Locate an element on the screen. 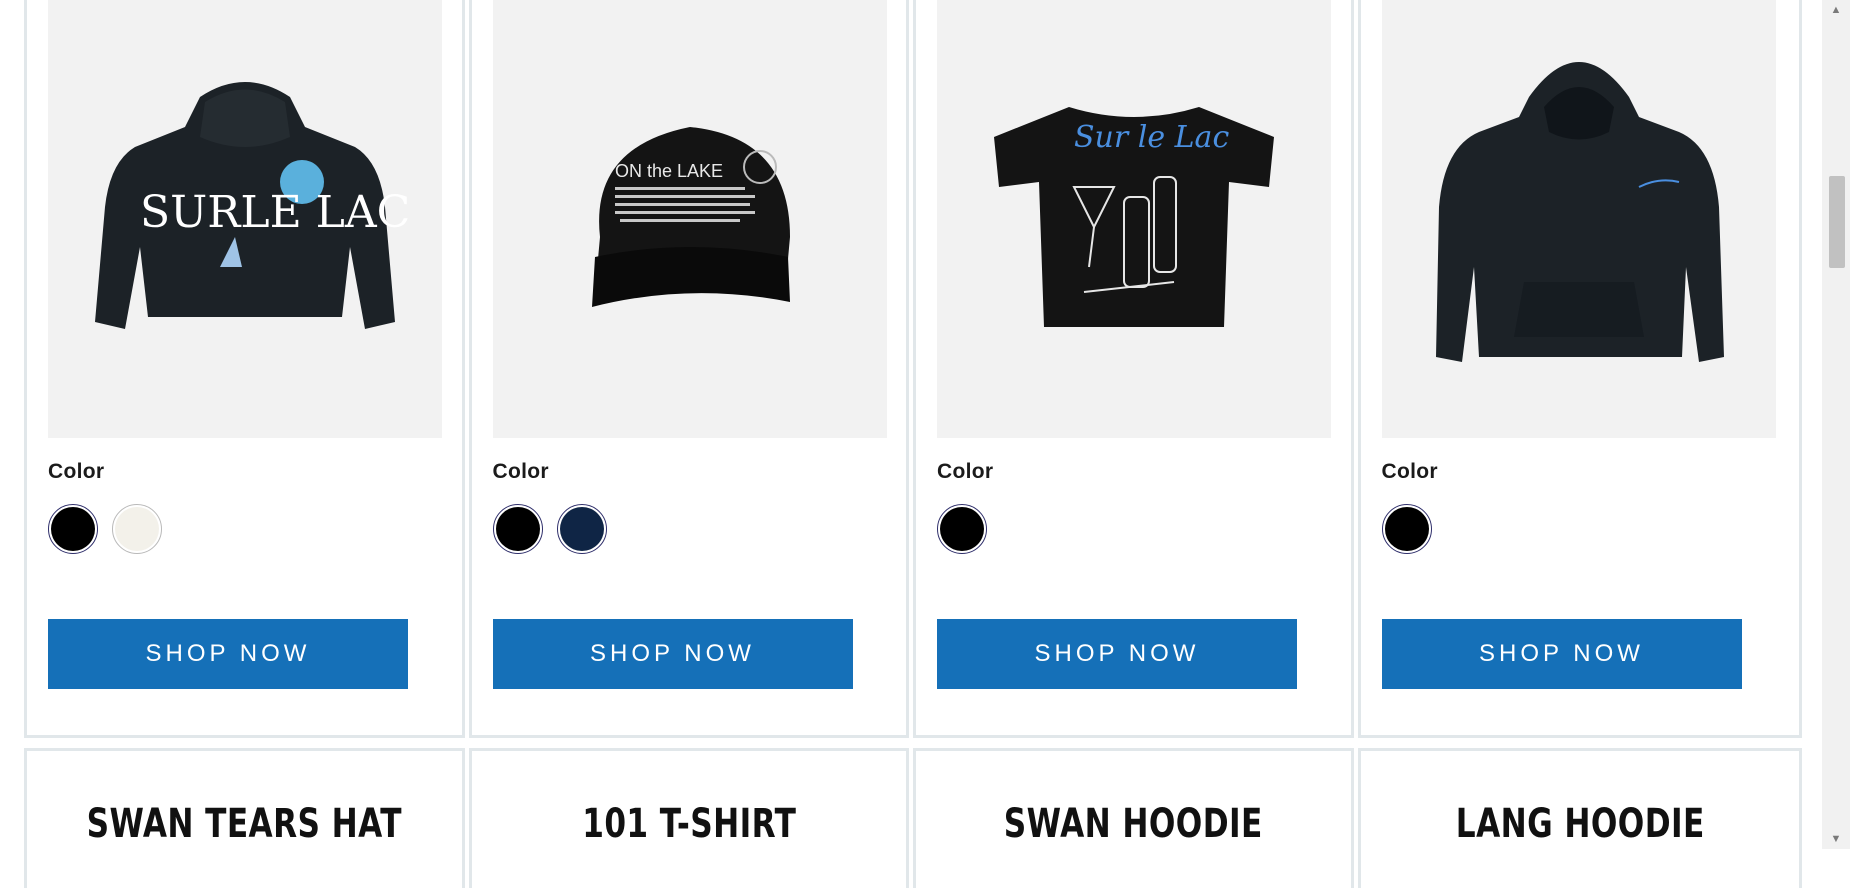  vertical-scrollbar: ▲ ▼ is located at coordinates (1836, 424).